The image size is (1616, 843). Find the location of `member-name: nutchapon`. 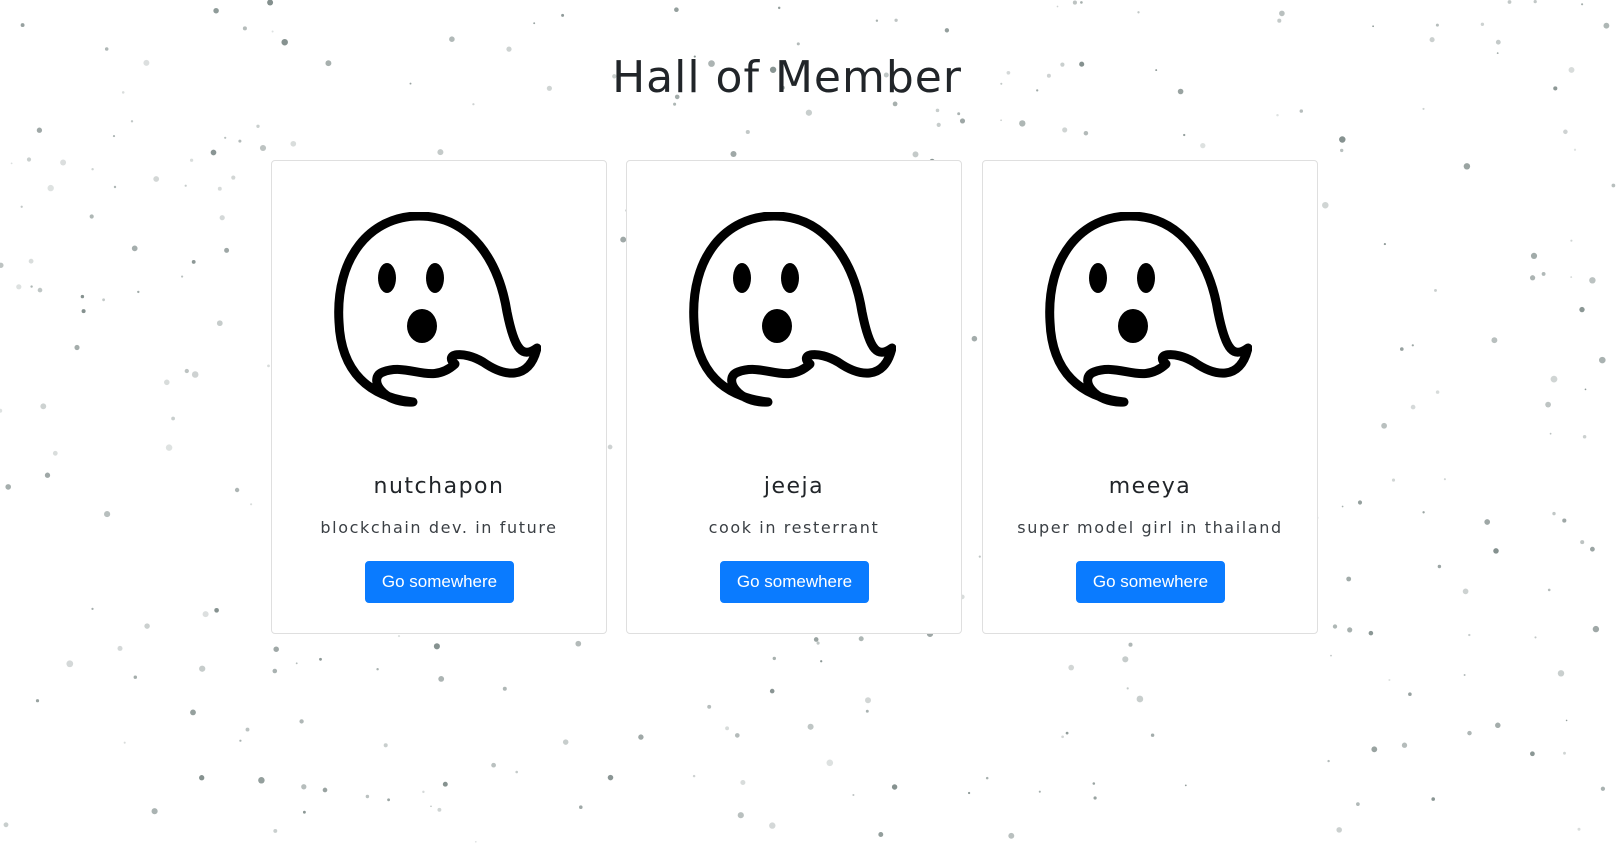

member-name: nutchapon is located at coordinates (439, 486).